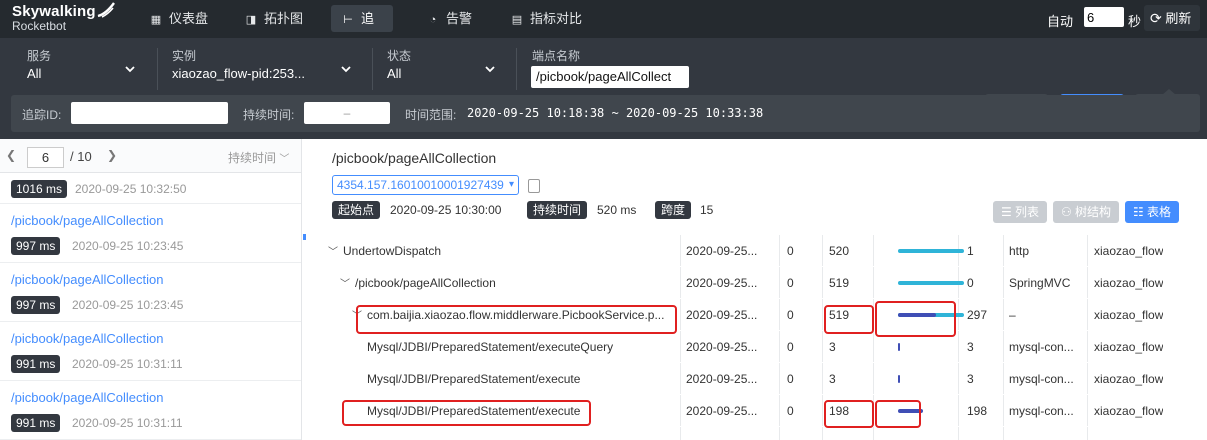  I want to click on span-total-ms: 3, so click(832, 347).